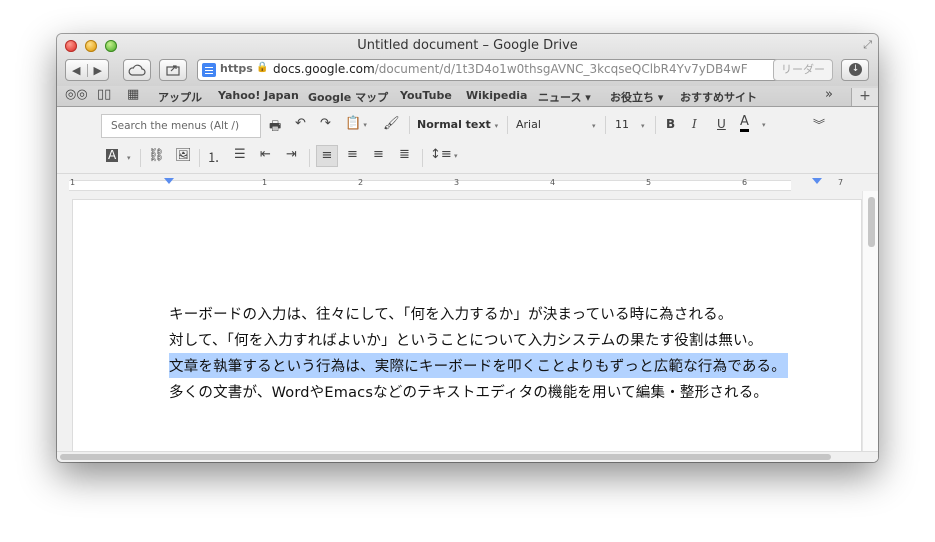  What do you see at coordinates (694, 124) in the screenshot?
I see `italic-button: I` at bounding box center [694, 124].